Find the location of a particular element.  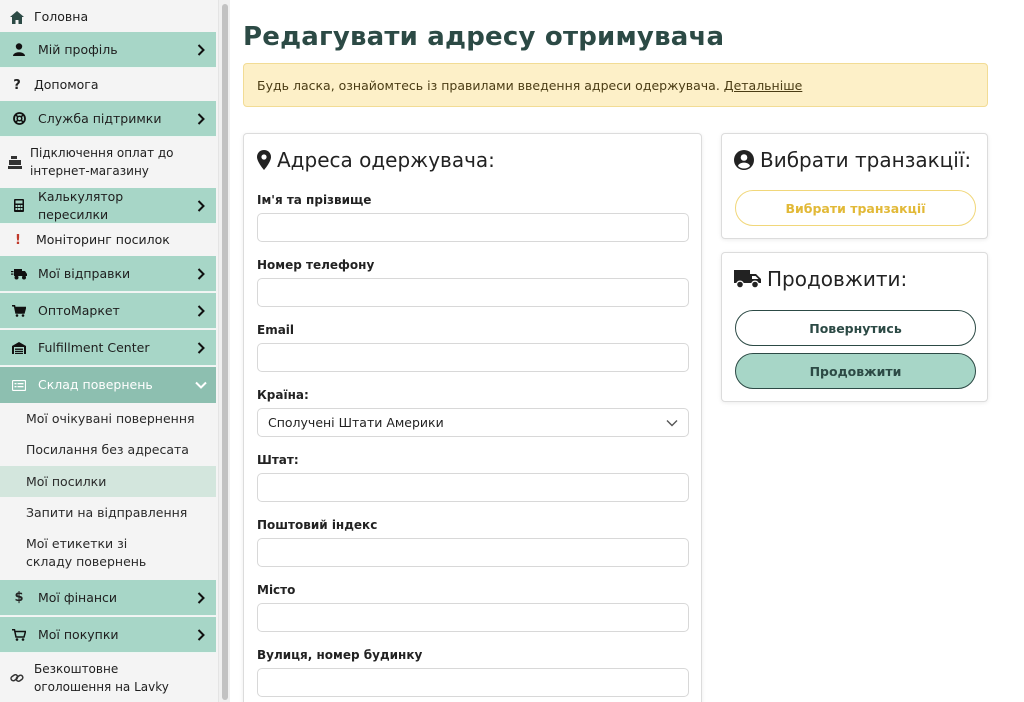

sidebar-subitem-label: Посилання без адресата is located at coordinates (107, 449).